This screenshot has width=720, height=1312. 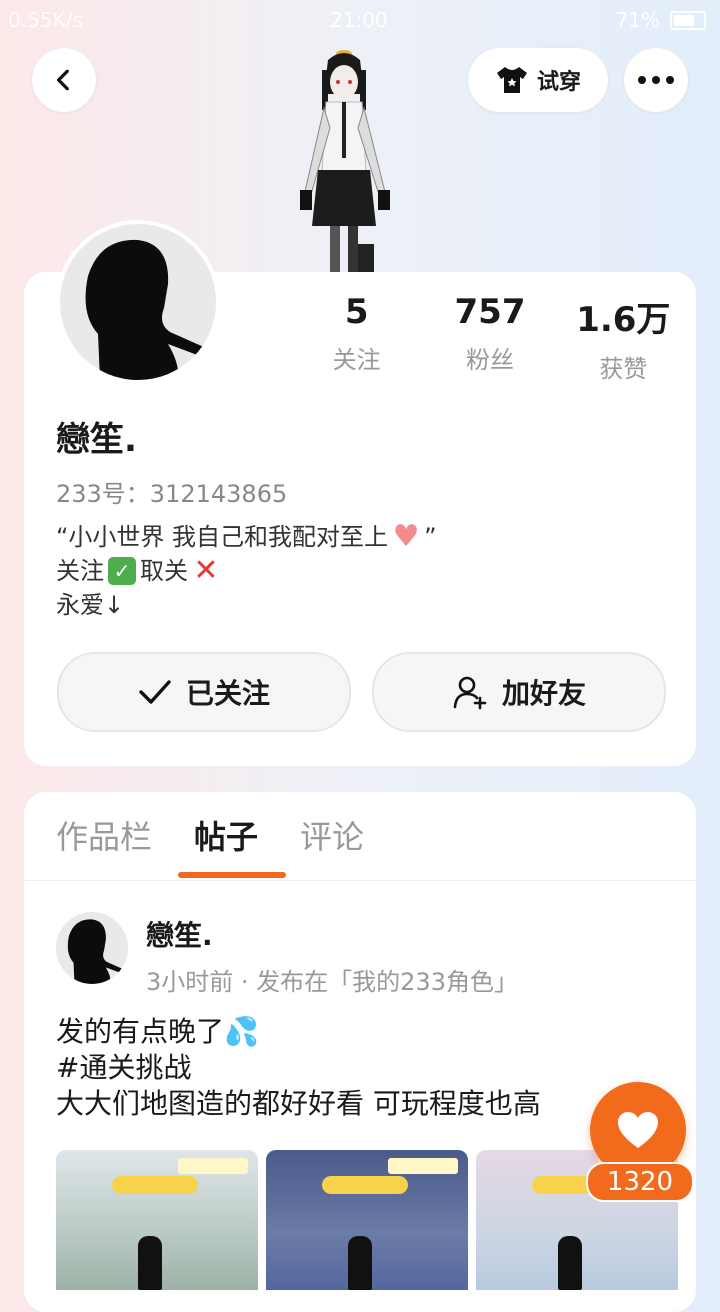 I want to click on sweat-drops-emoji-icon: 💦, so click(x=241, y=1031).